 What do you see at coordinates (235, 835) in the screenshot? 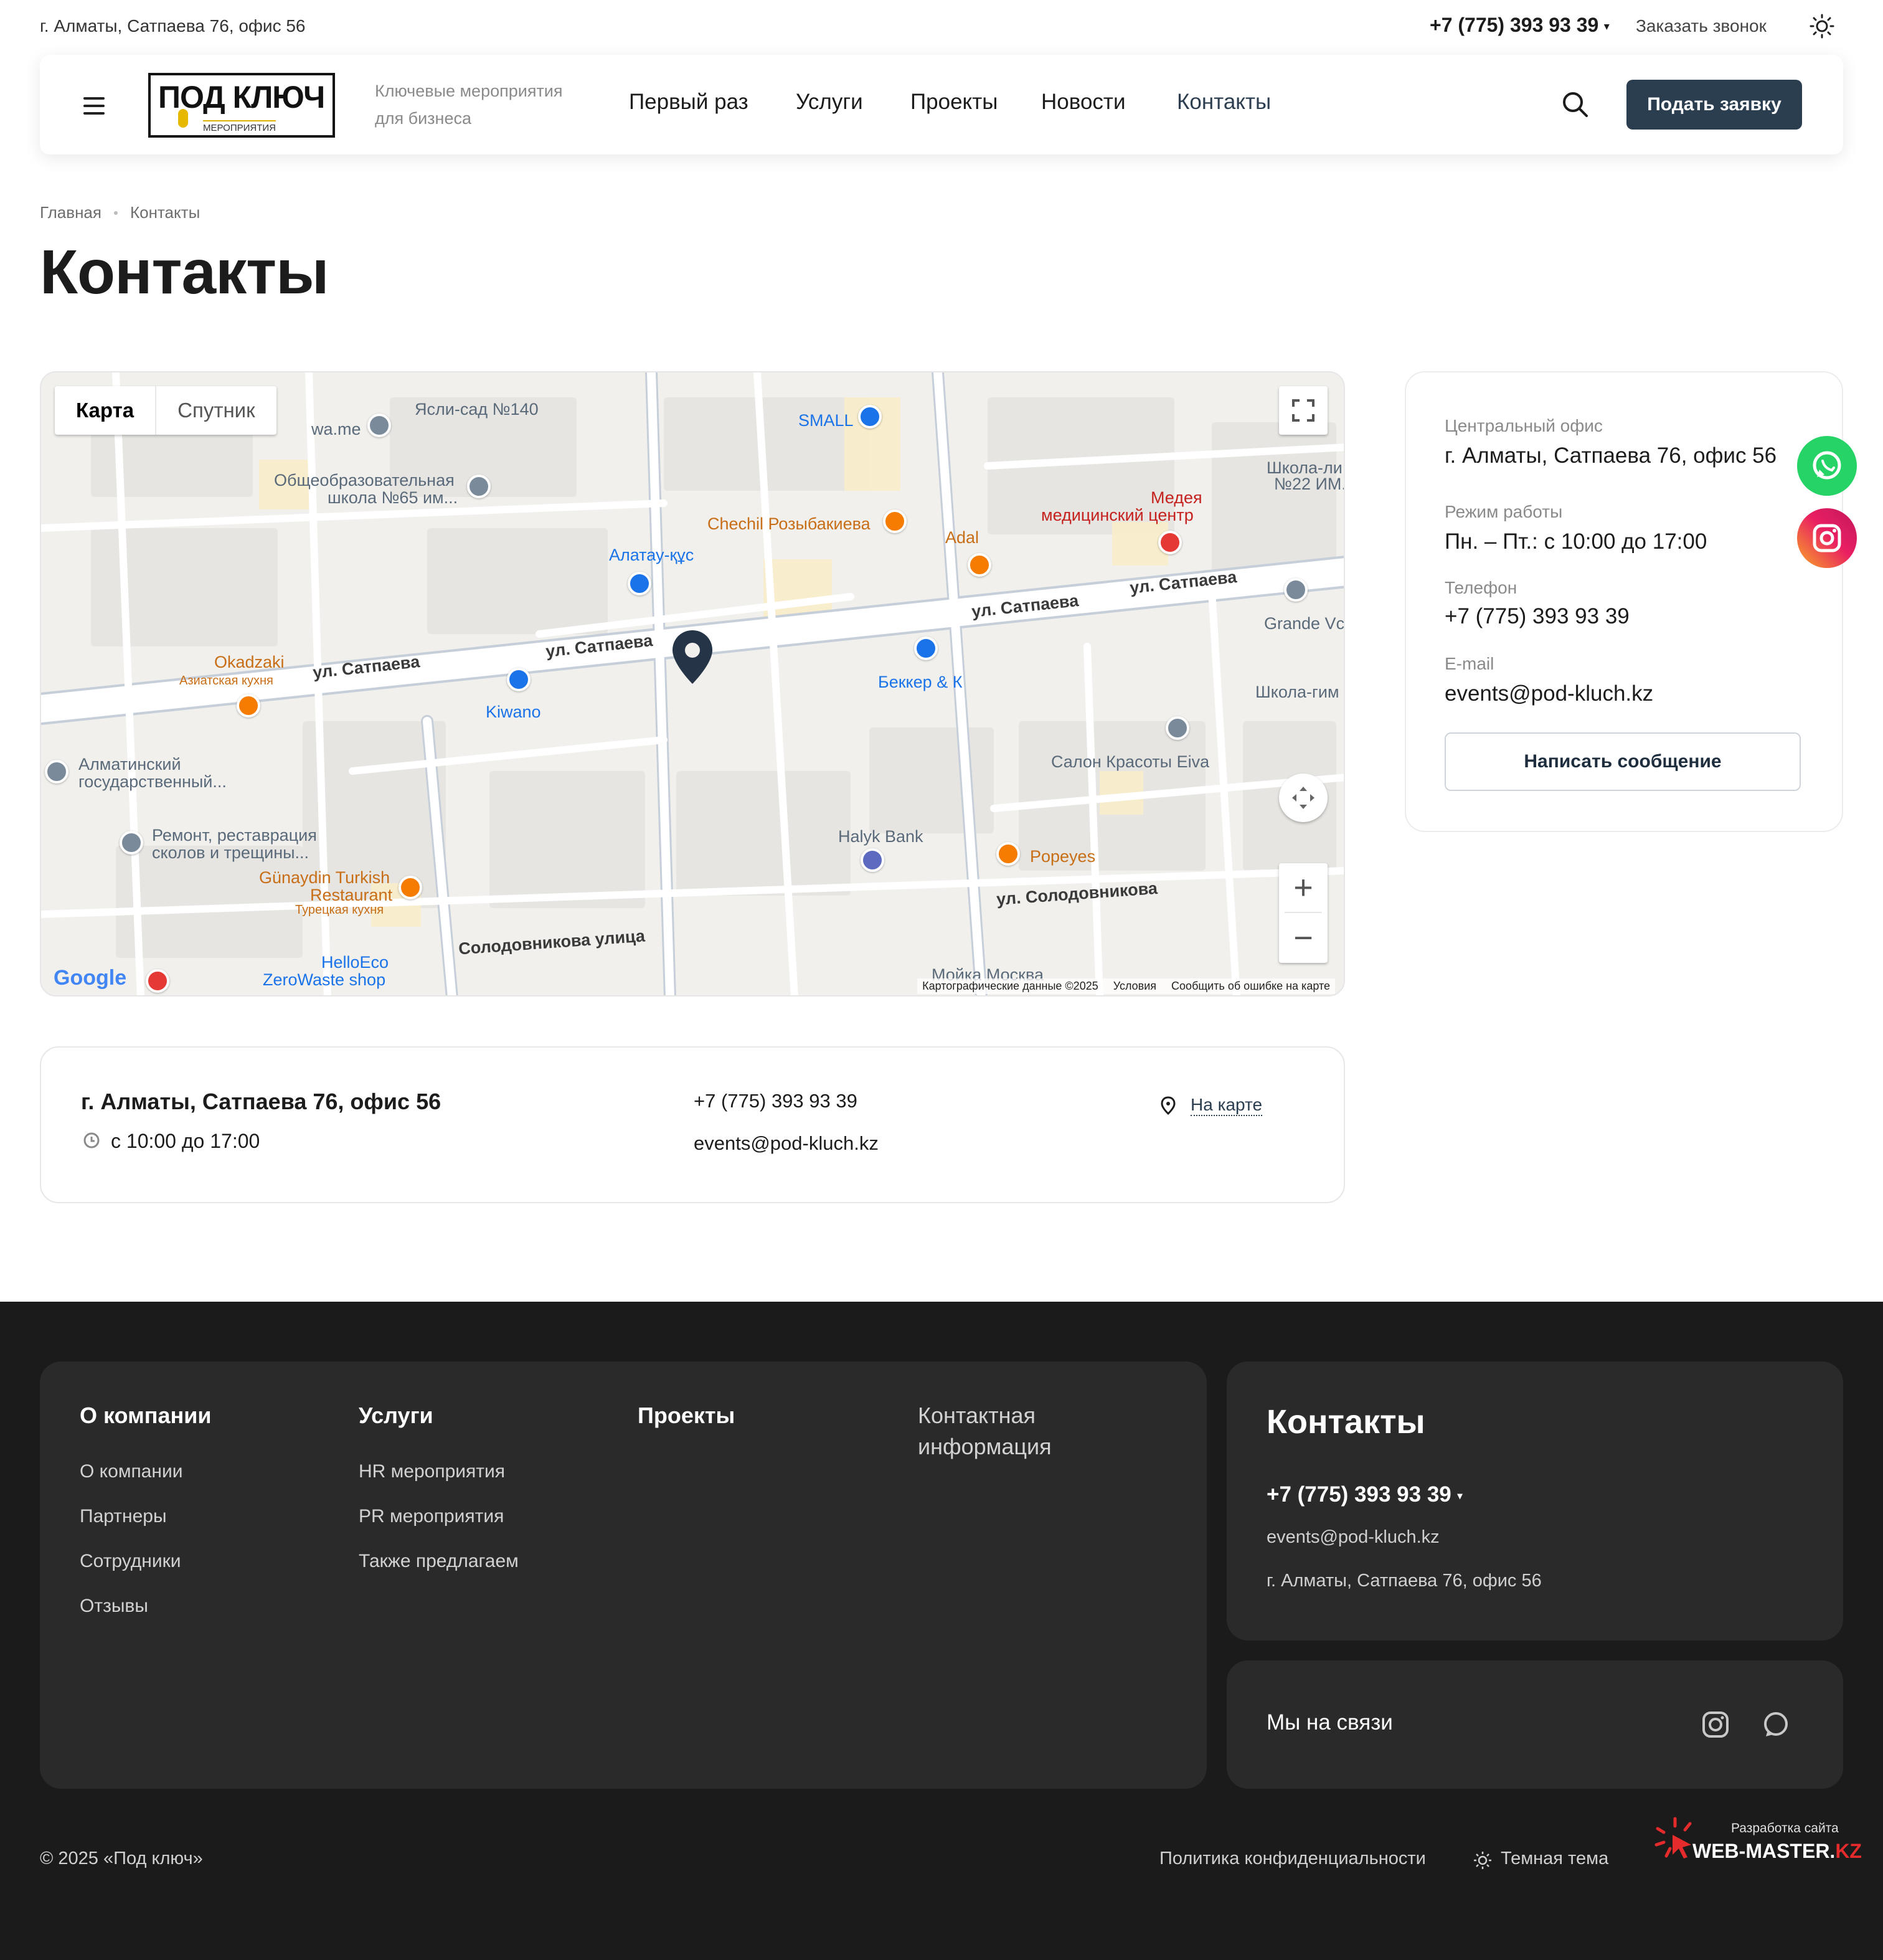
I see `map-label: Ремонт, реставрация` at bounding box center [235, 835].